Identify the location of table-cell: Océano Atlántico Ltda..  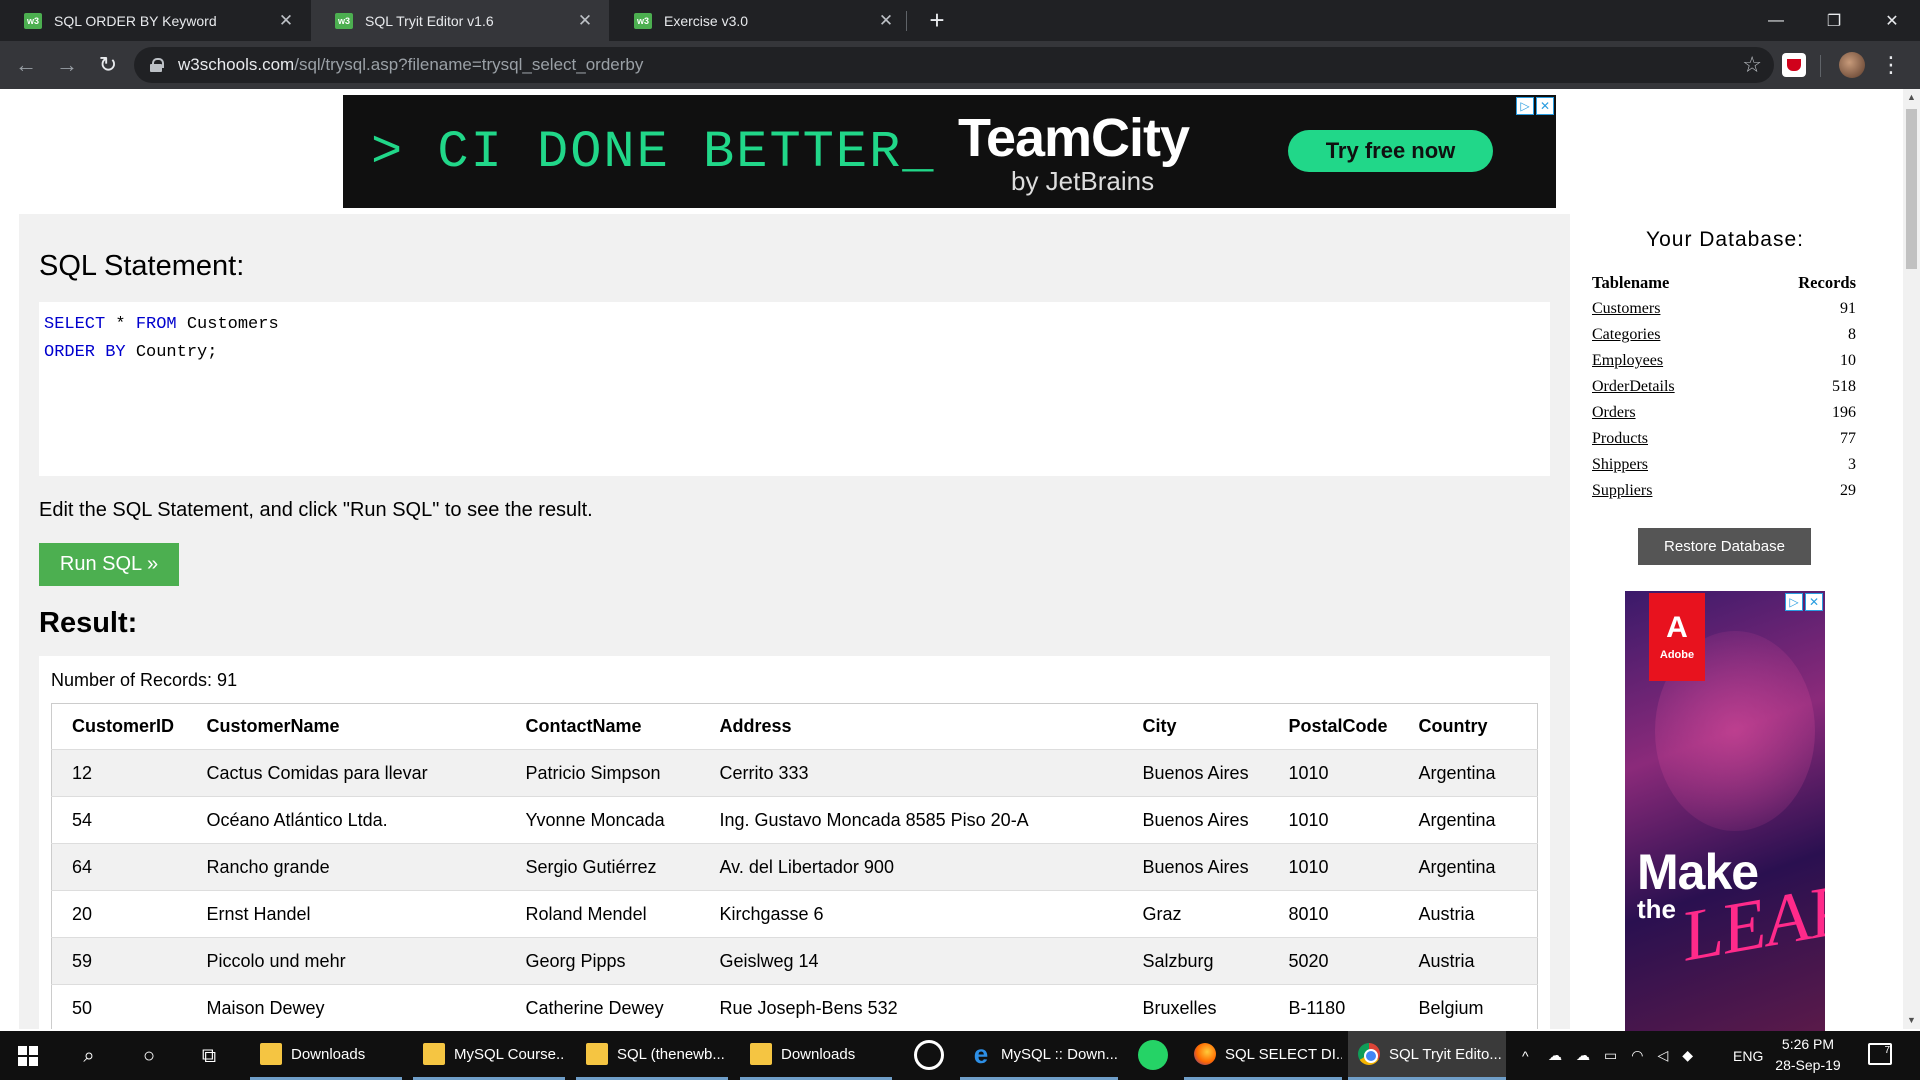
(346, 820).